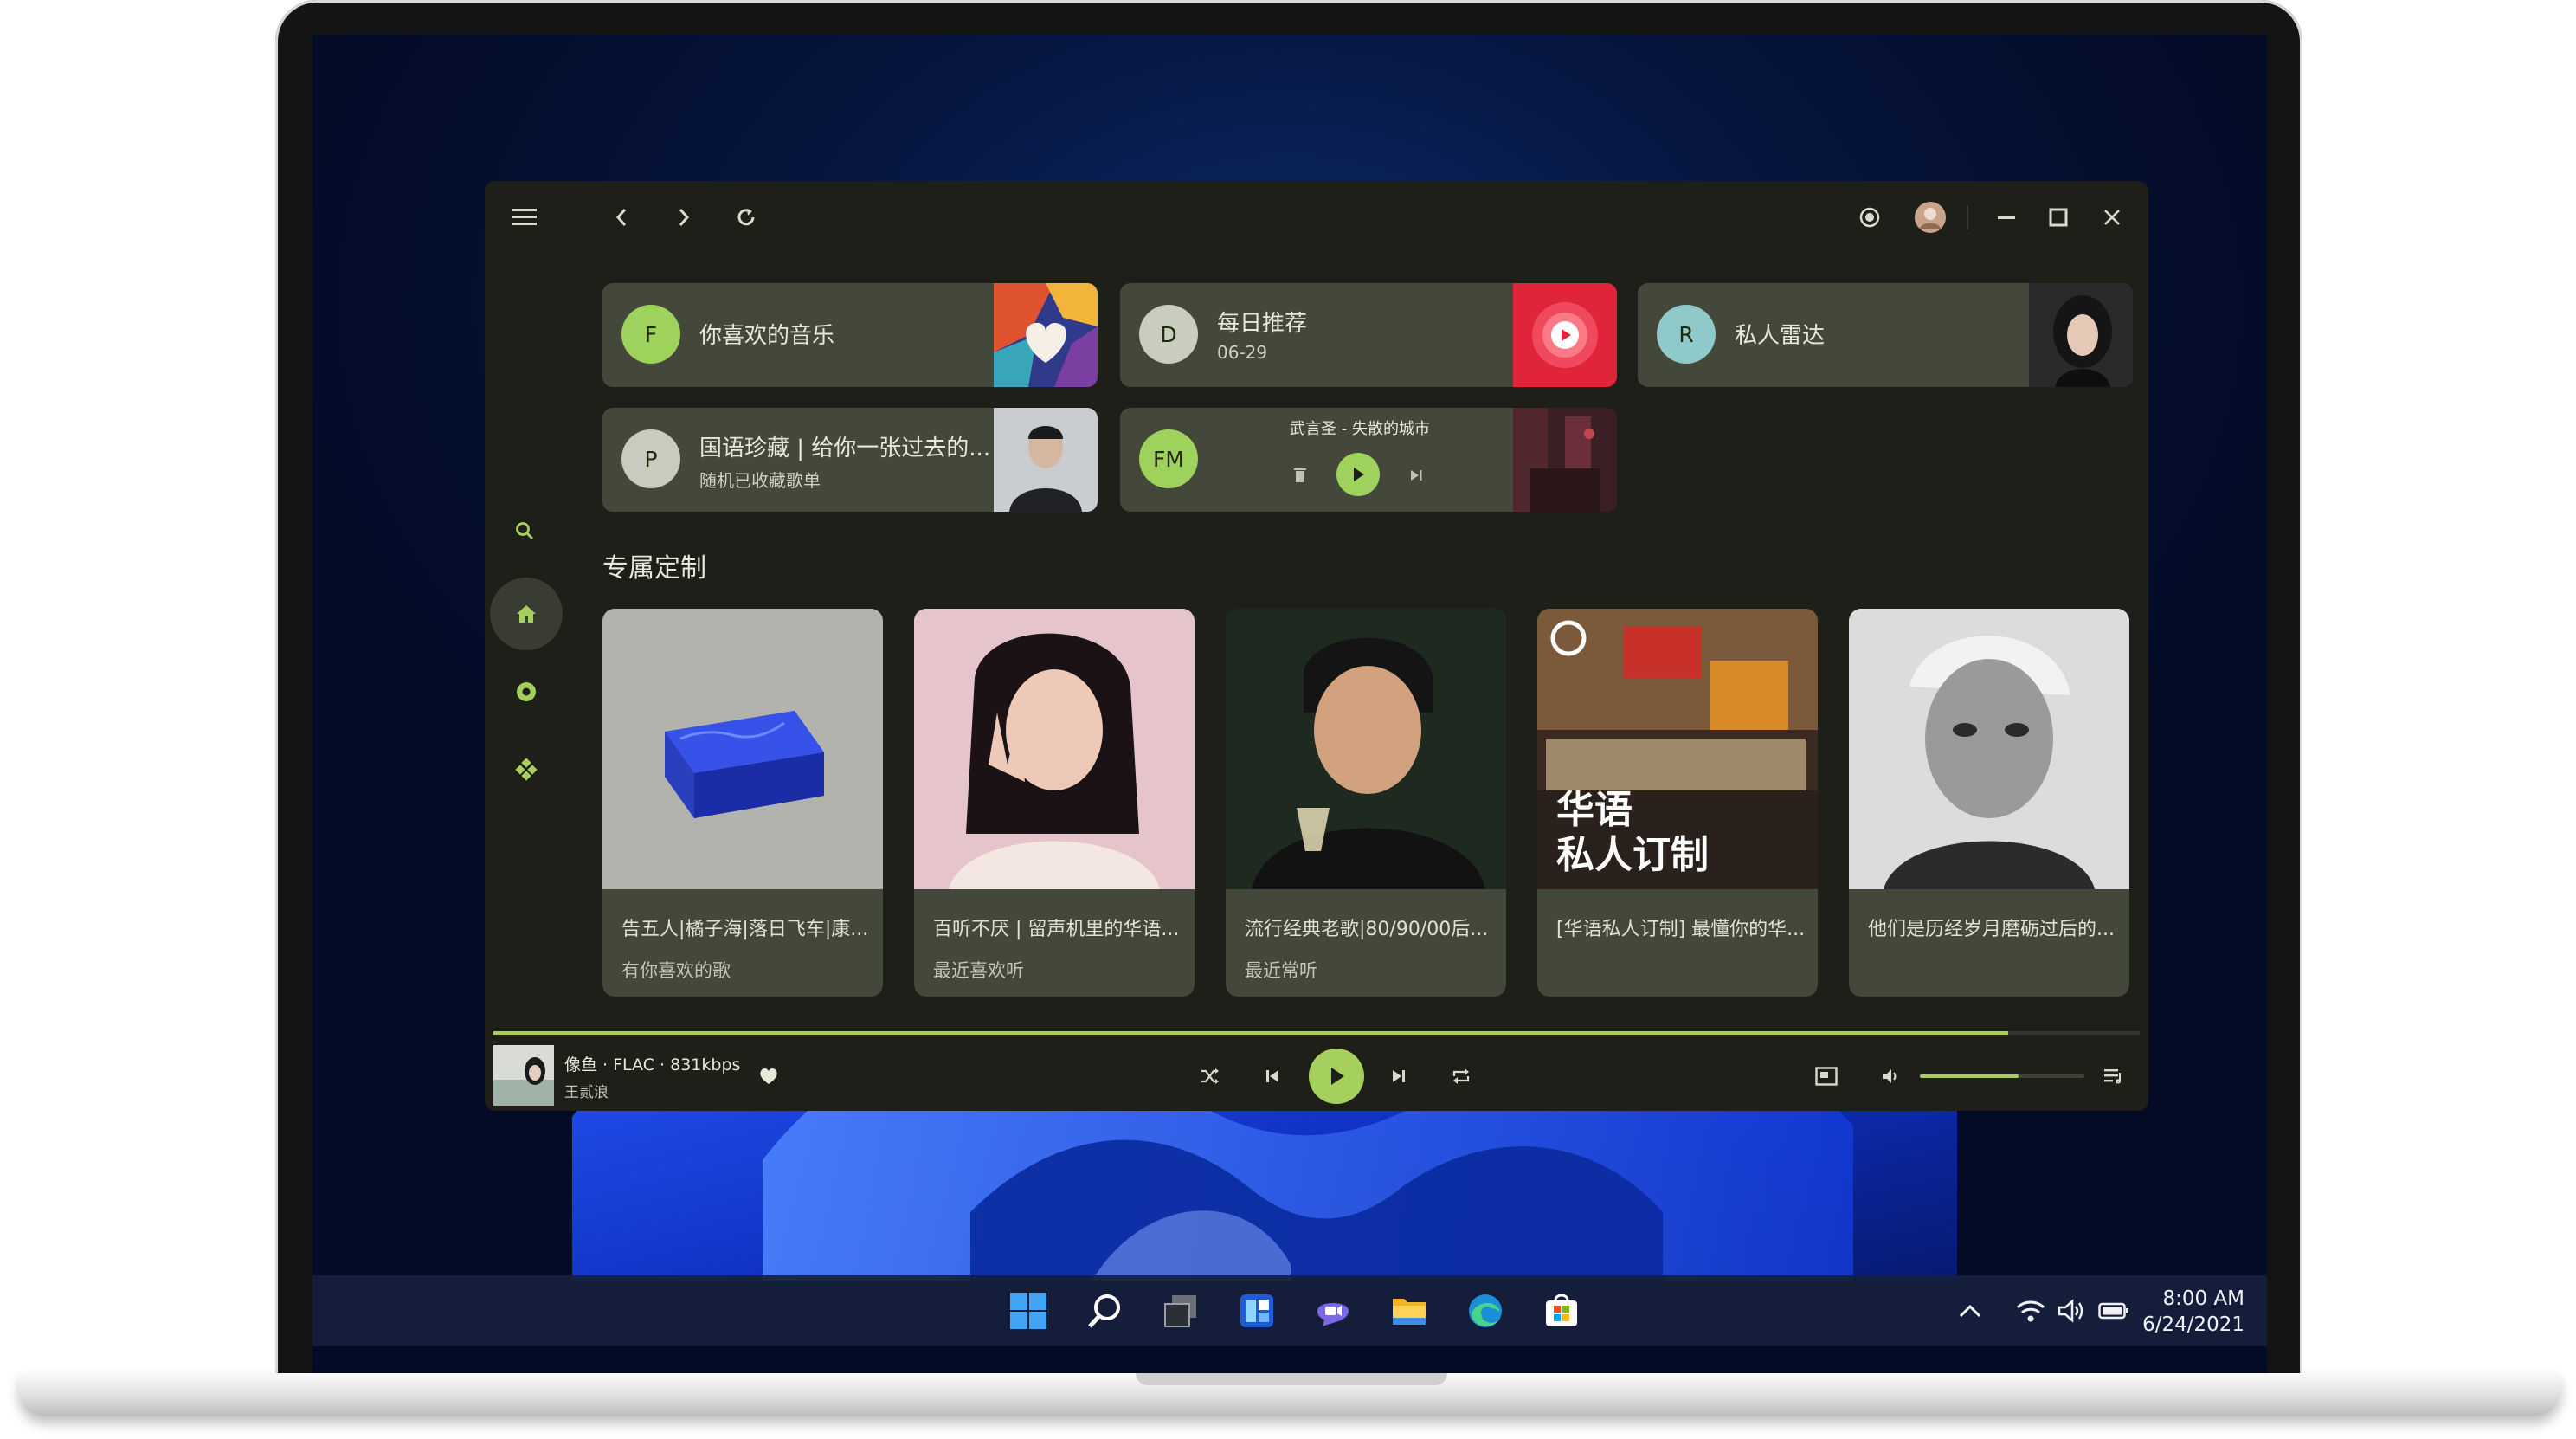  I want to click on fm-song-title: 武言圣 - 失散的城市, so click(1360, 429).